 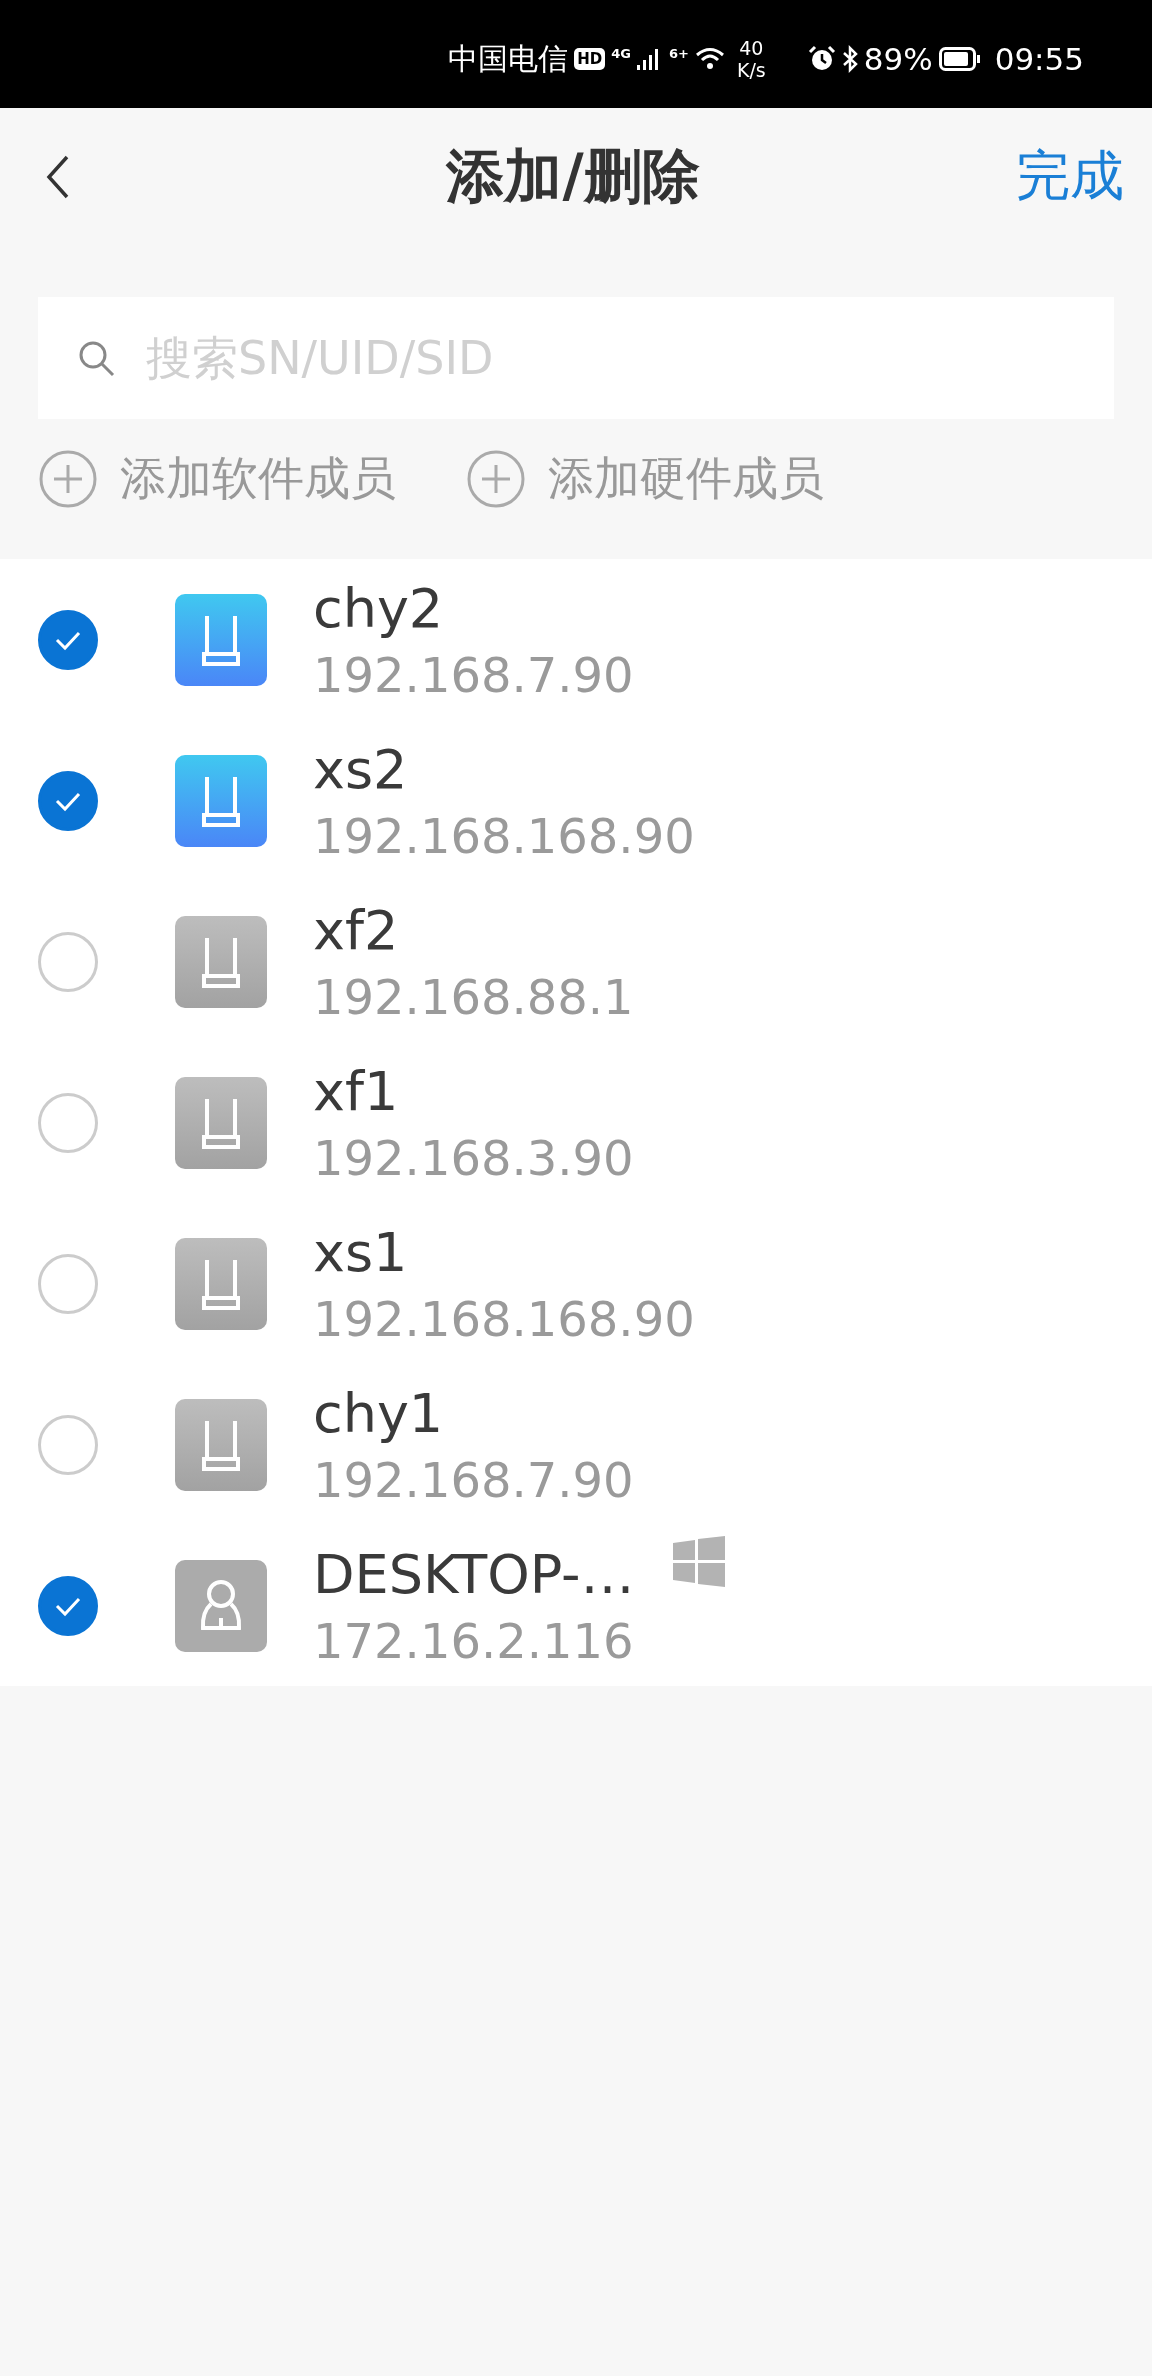 What do you see at coordinates (698, 1561) in the screenshot?
I see `windows-icon` at bounding box center [698, 1561].